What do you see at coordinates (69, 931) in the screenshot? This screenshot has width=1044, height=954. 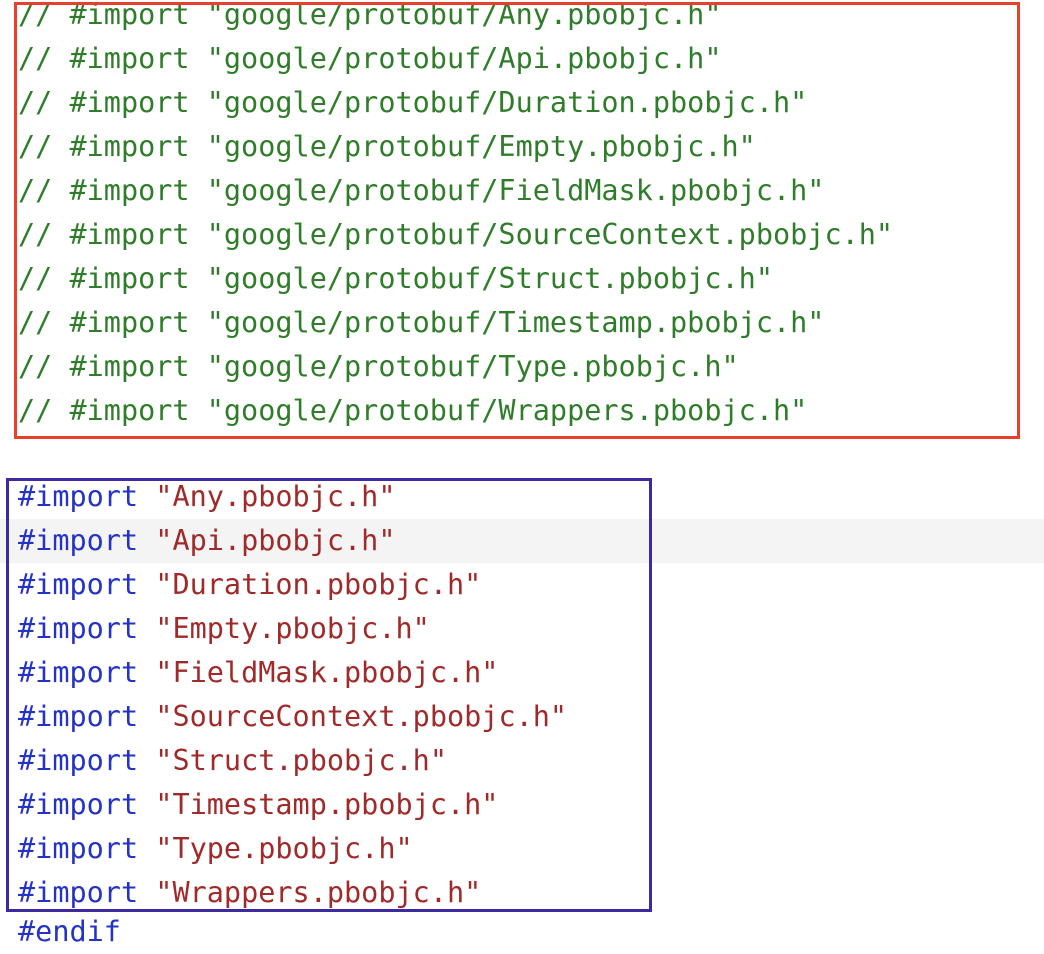 I see `endif-directive: #endif` at bounding box center [69, 931].